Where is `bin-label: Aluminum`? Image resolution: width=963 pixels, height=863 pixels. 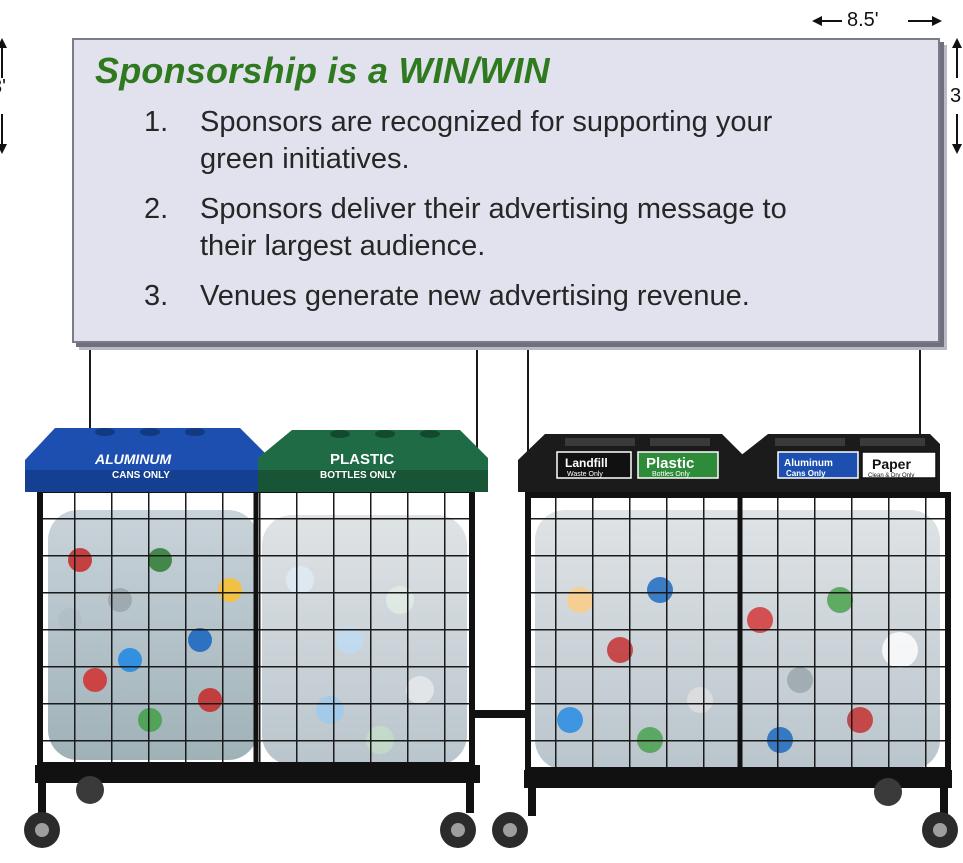 bin-label: Aluminum is located at coordinates (808, 463).